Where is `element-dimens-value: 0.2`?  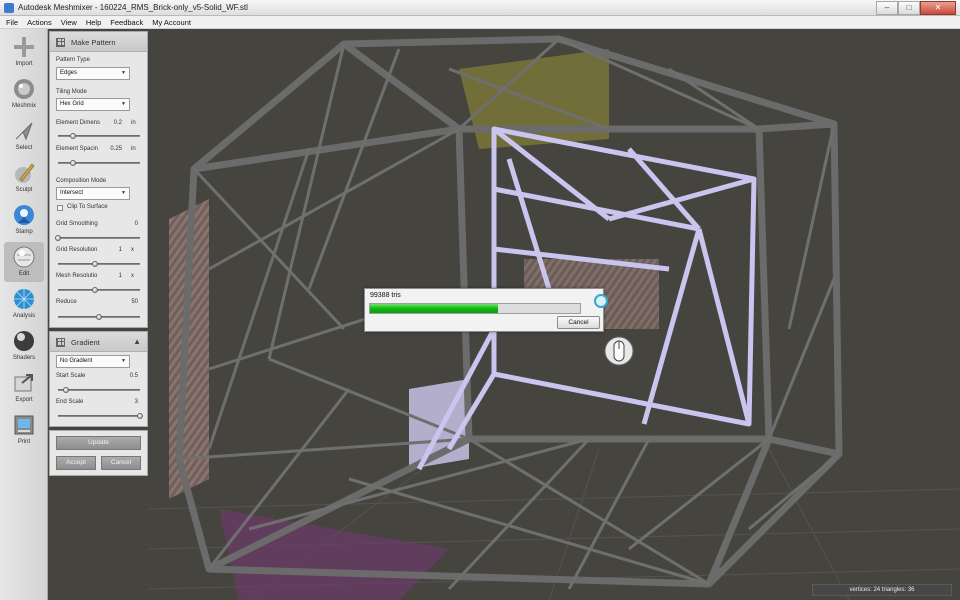
element-dimens-value: 0.2 is located at coordinates (117, 123).